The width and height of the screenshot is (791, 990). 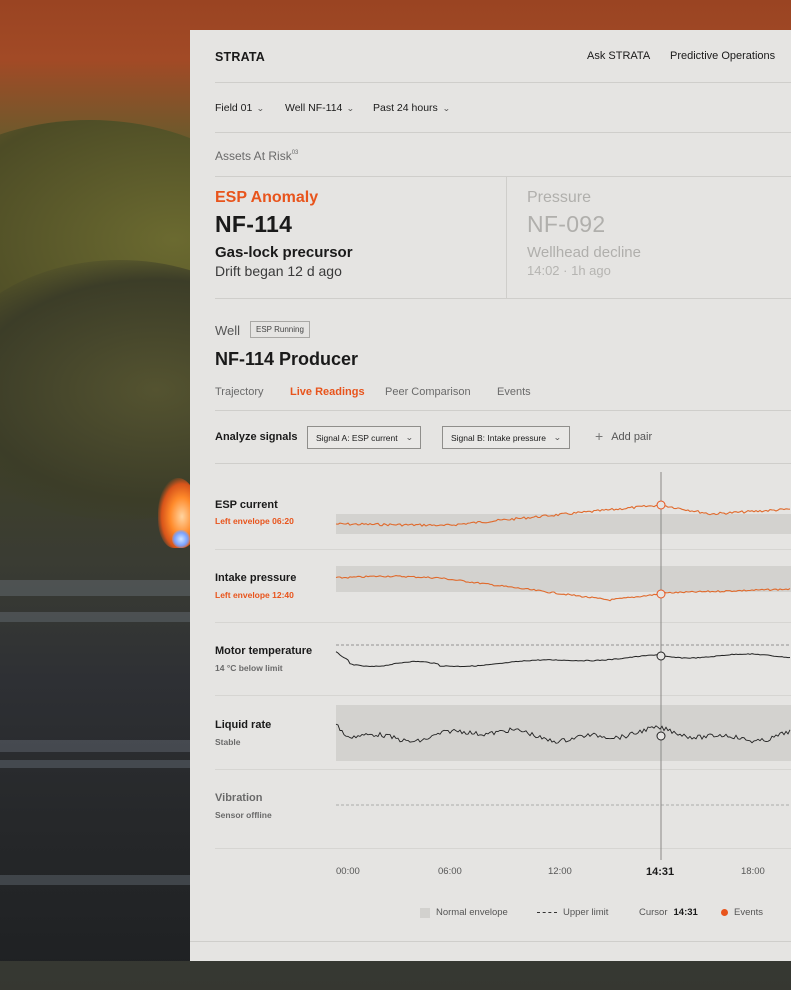 What do you see at coordinates (450, 871) in the screenshot?
I see `time-tick: 06:00` at bounding box center [450, 871].